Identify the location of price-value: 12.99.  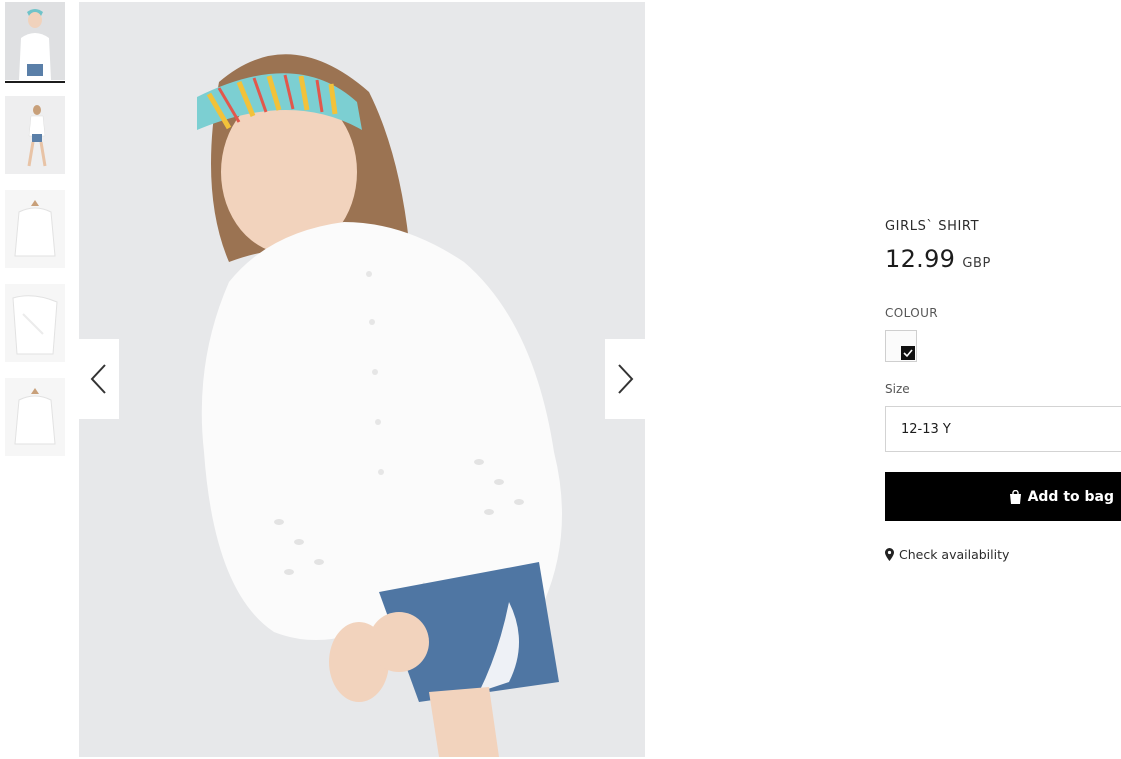
(920, 259).